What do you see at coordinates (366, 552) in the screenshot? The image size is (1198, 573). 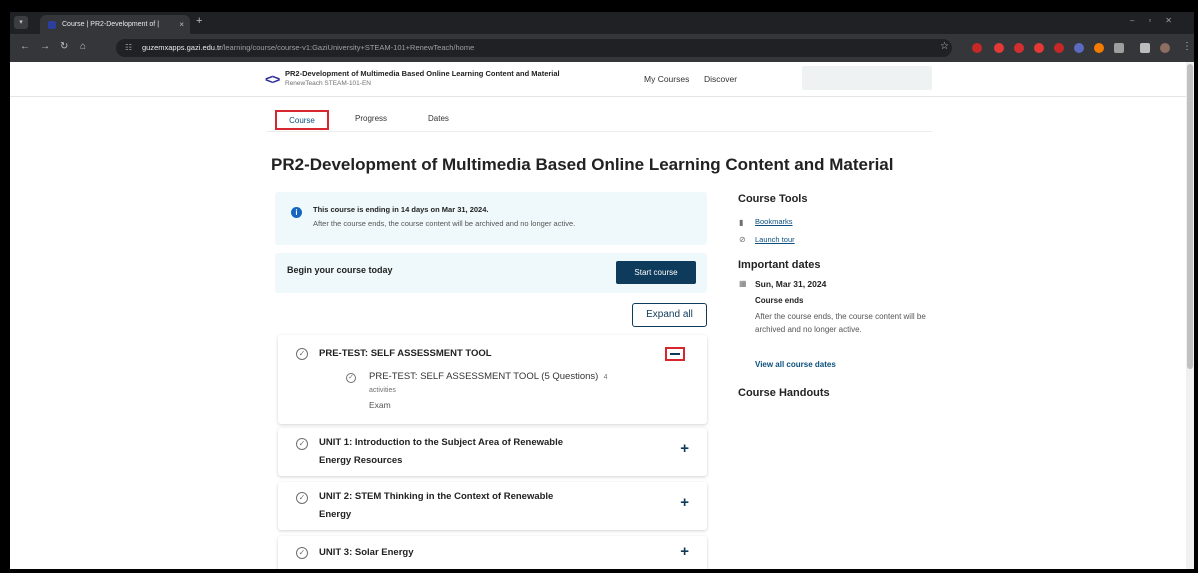 I see `section-title-line1: UNIT 3: Solar Energy` at bounding box center [366, 552].